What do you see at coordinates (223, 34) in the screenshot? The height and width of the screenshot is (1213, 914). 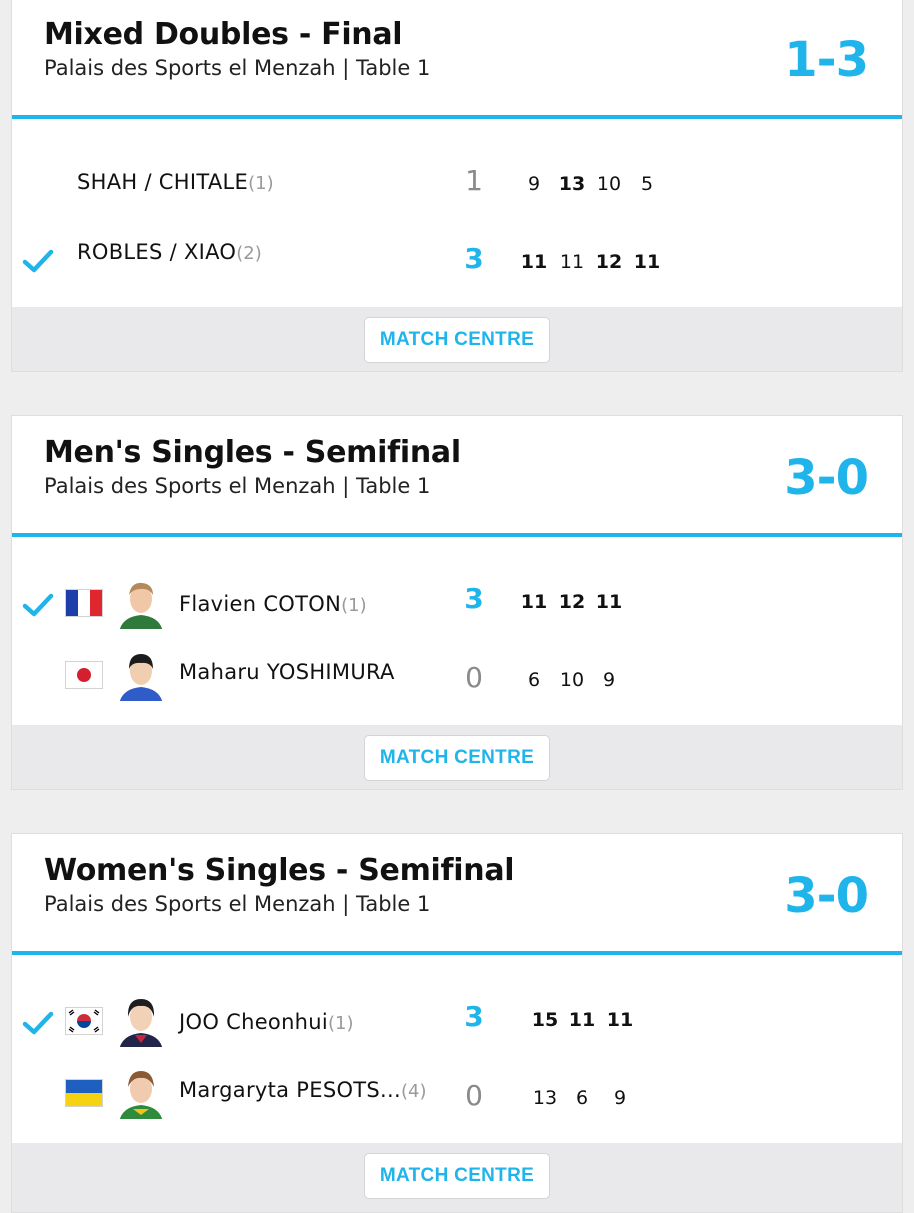 I see `match-title: Mixed Doubles - Final` at bounding box center [223, 34].